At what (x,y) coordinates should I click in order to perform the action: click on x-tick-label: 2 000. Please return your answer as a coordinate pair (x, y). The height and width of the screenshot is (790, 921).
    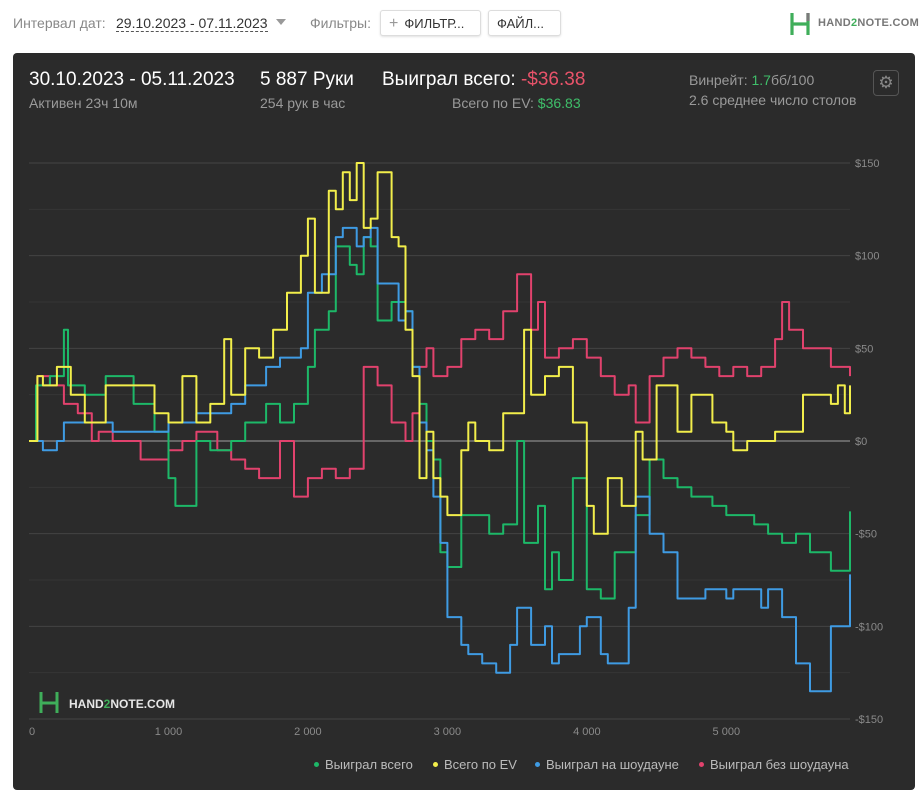
    Looking at the image, I should click on (308, 732).